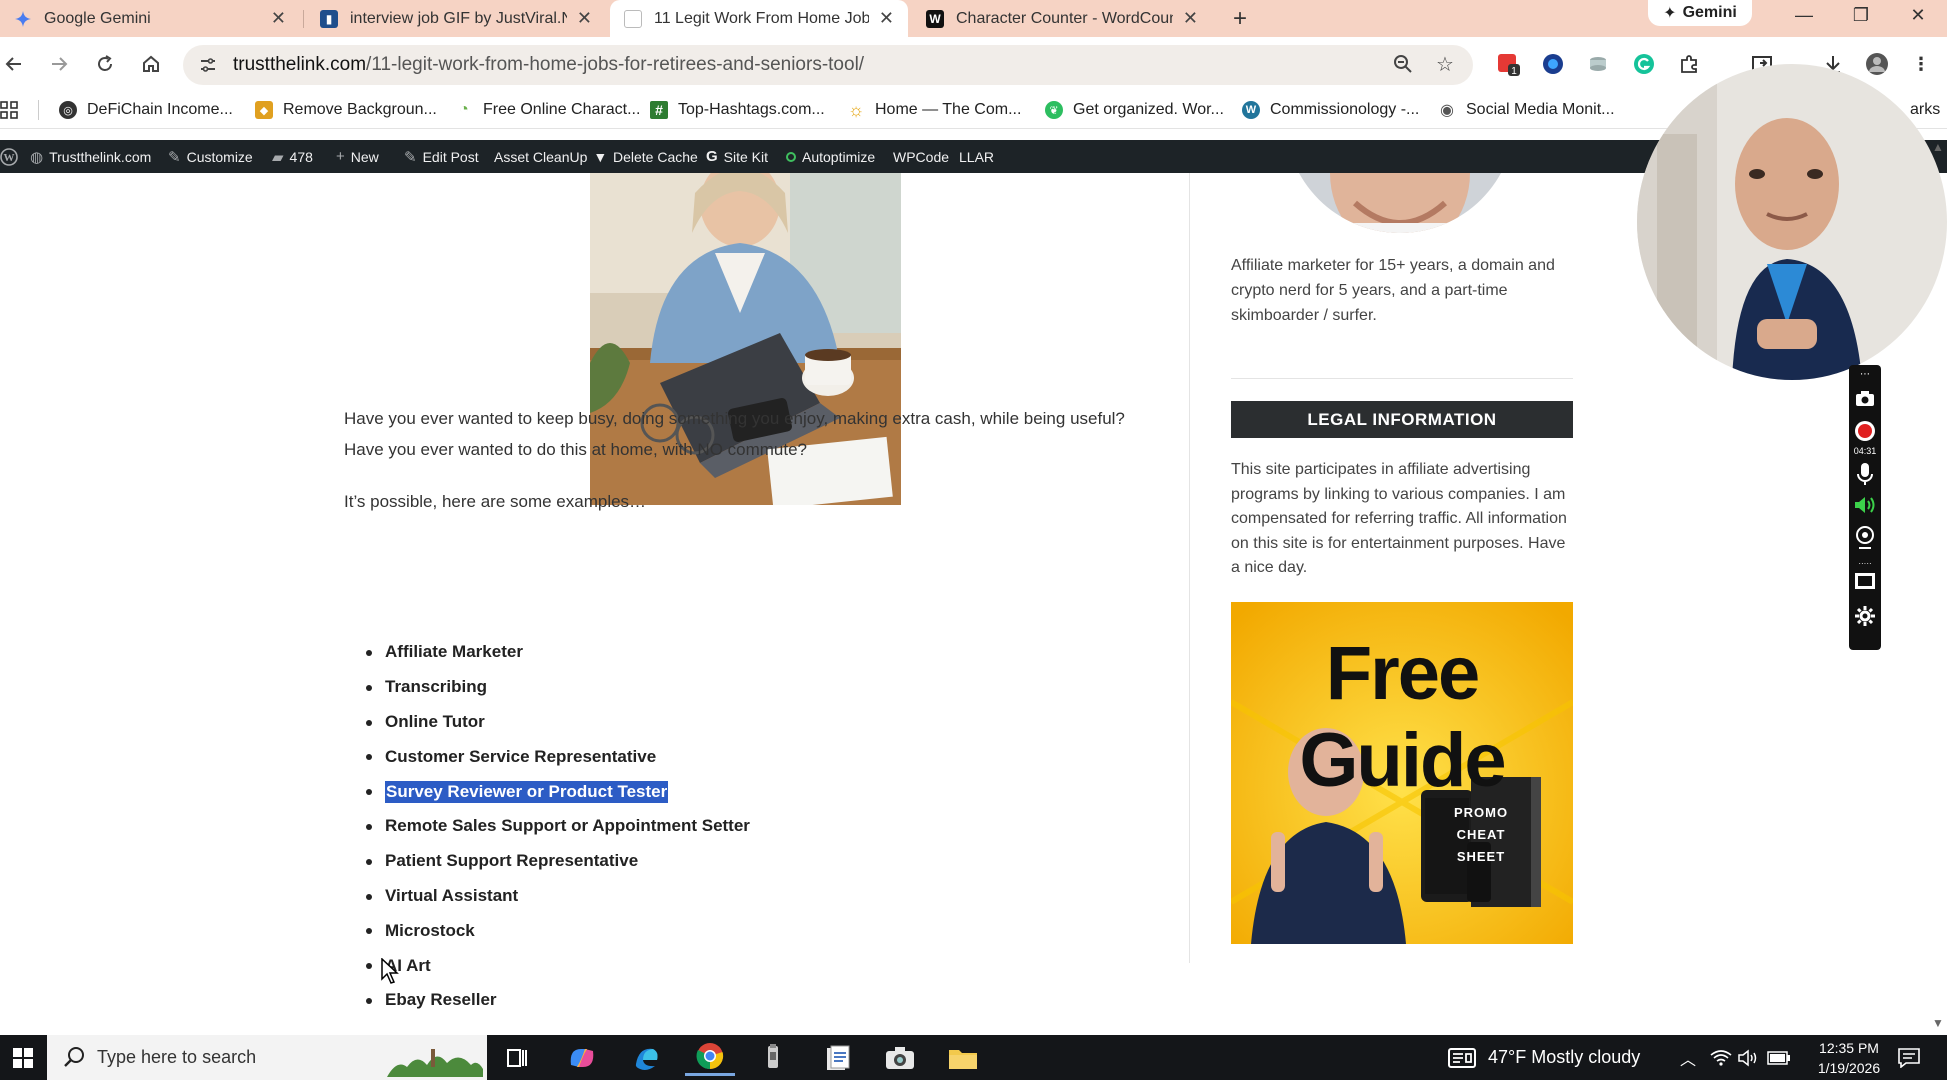  What do you see at coordinates (1865, 581) in the screenshot?
I see `screen-region-icon` at bounding box center [1865, 581].